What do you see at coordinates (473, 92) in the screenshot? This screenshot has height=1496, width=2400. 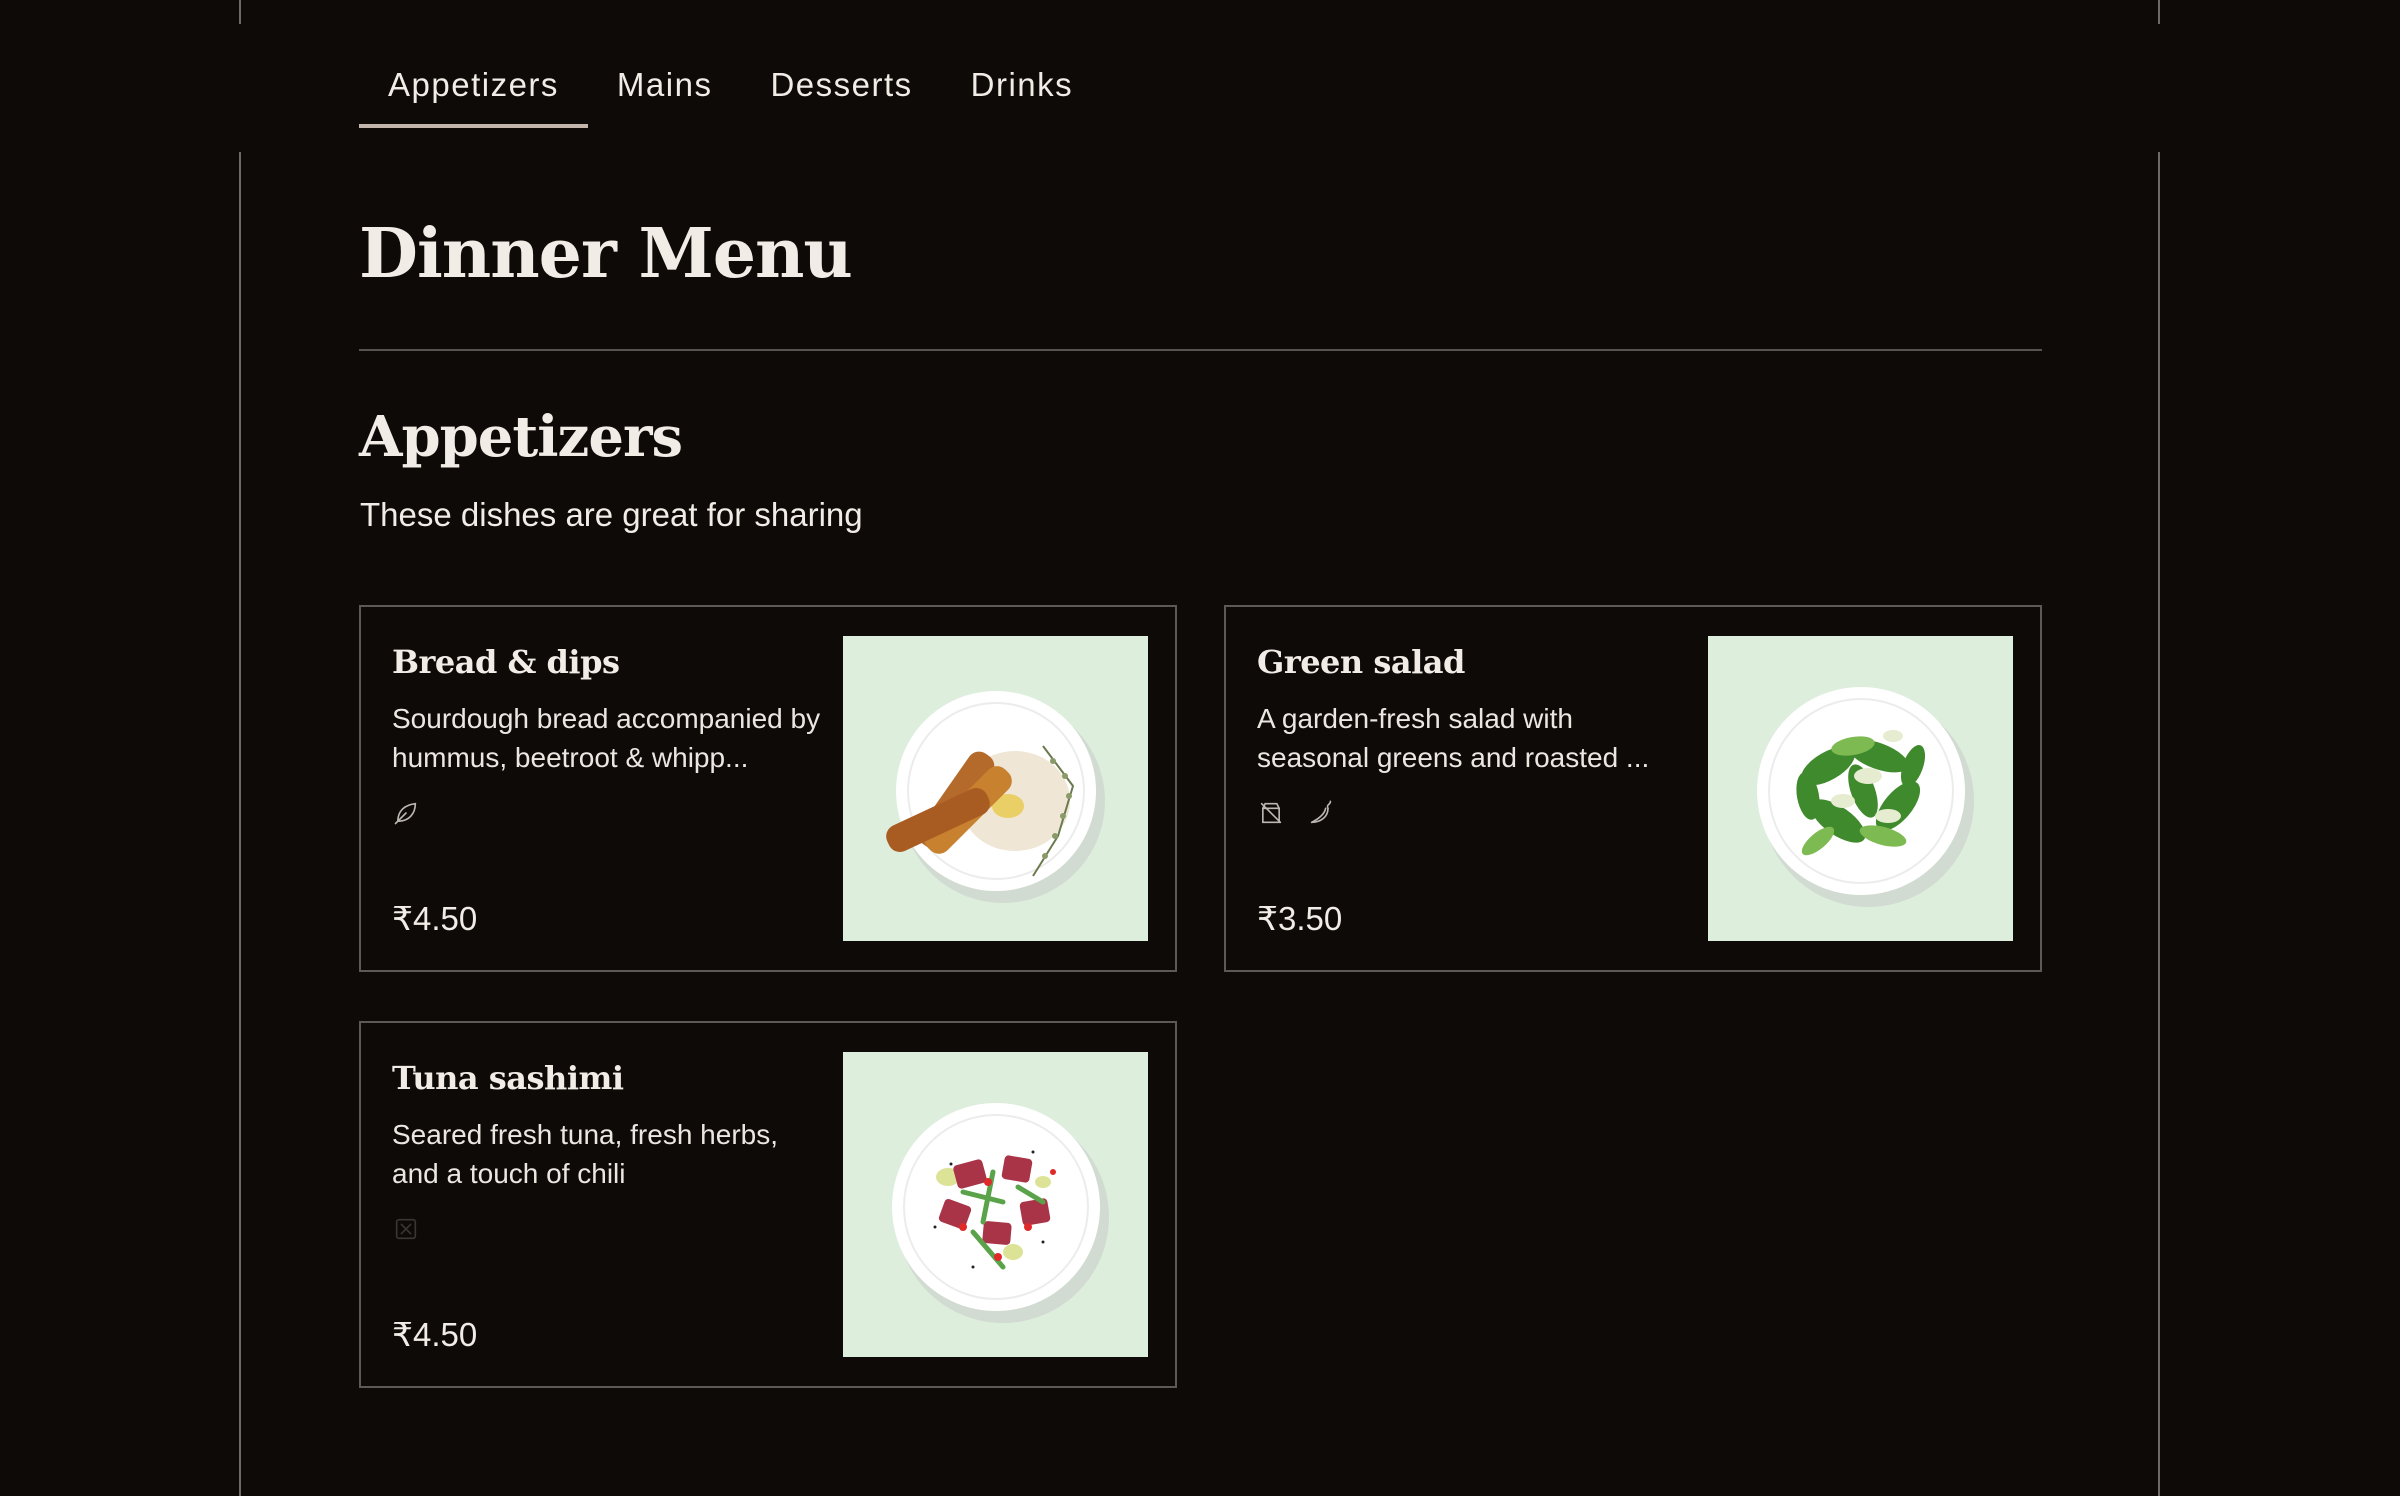 I see `tab-appetizers: Appetizers` at bounding box center [473, 92].